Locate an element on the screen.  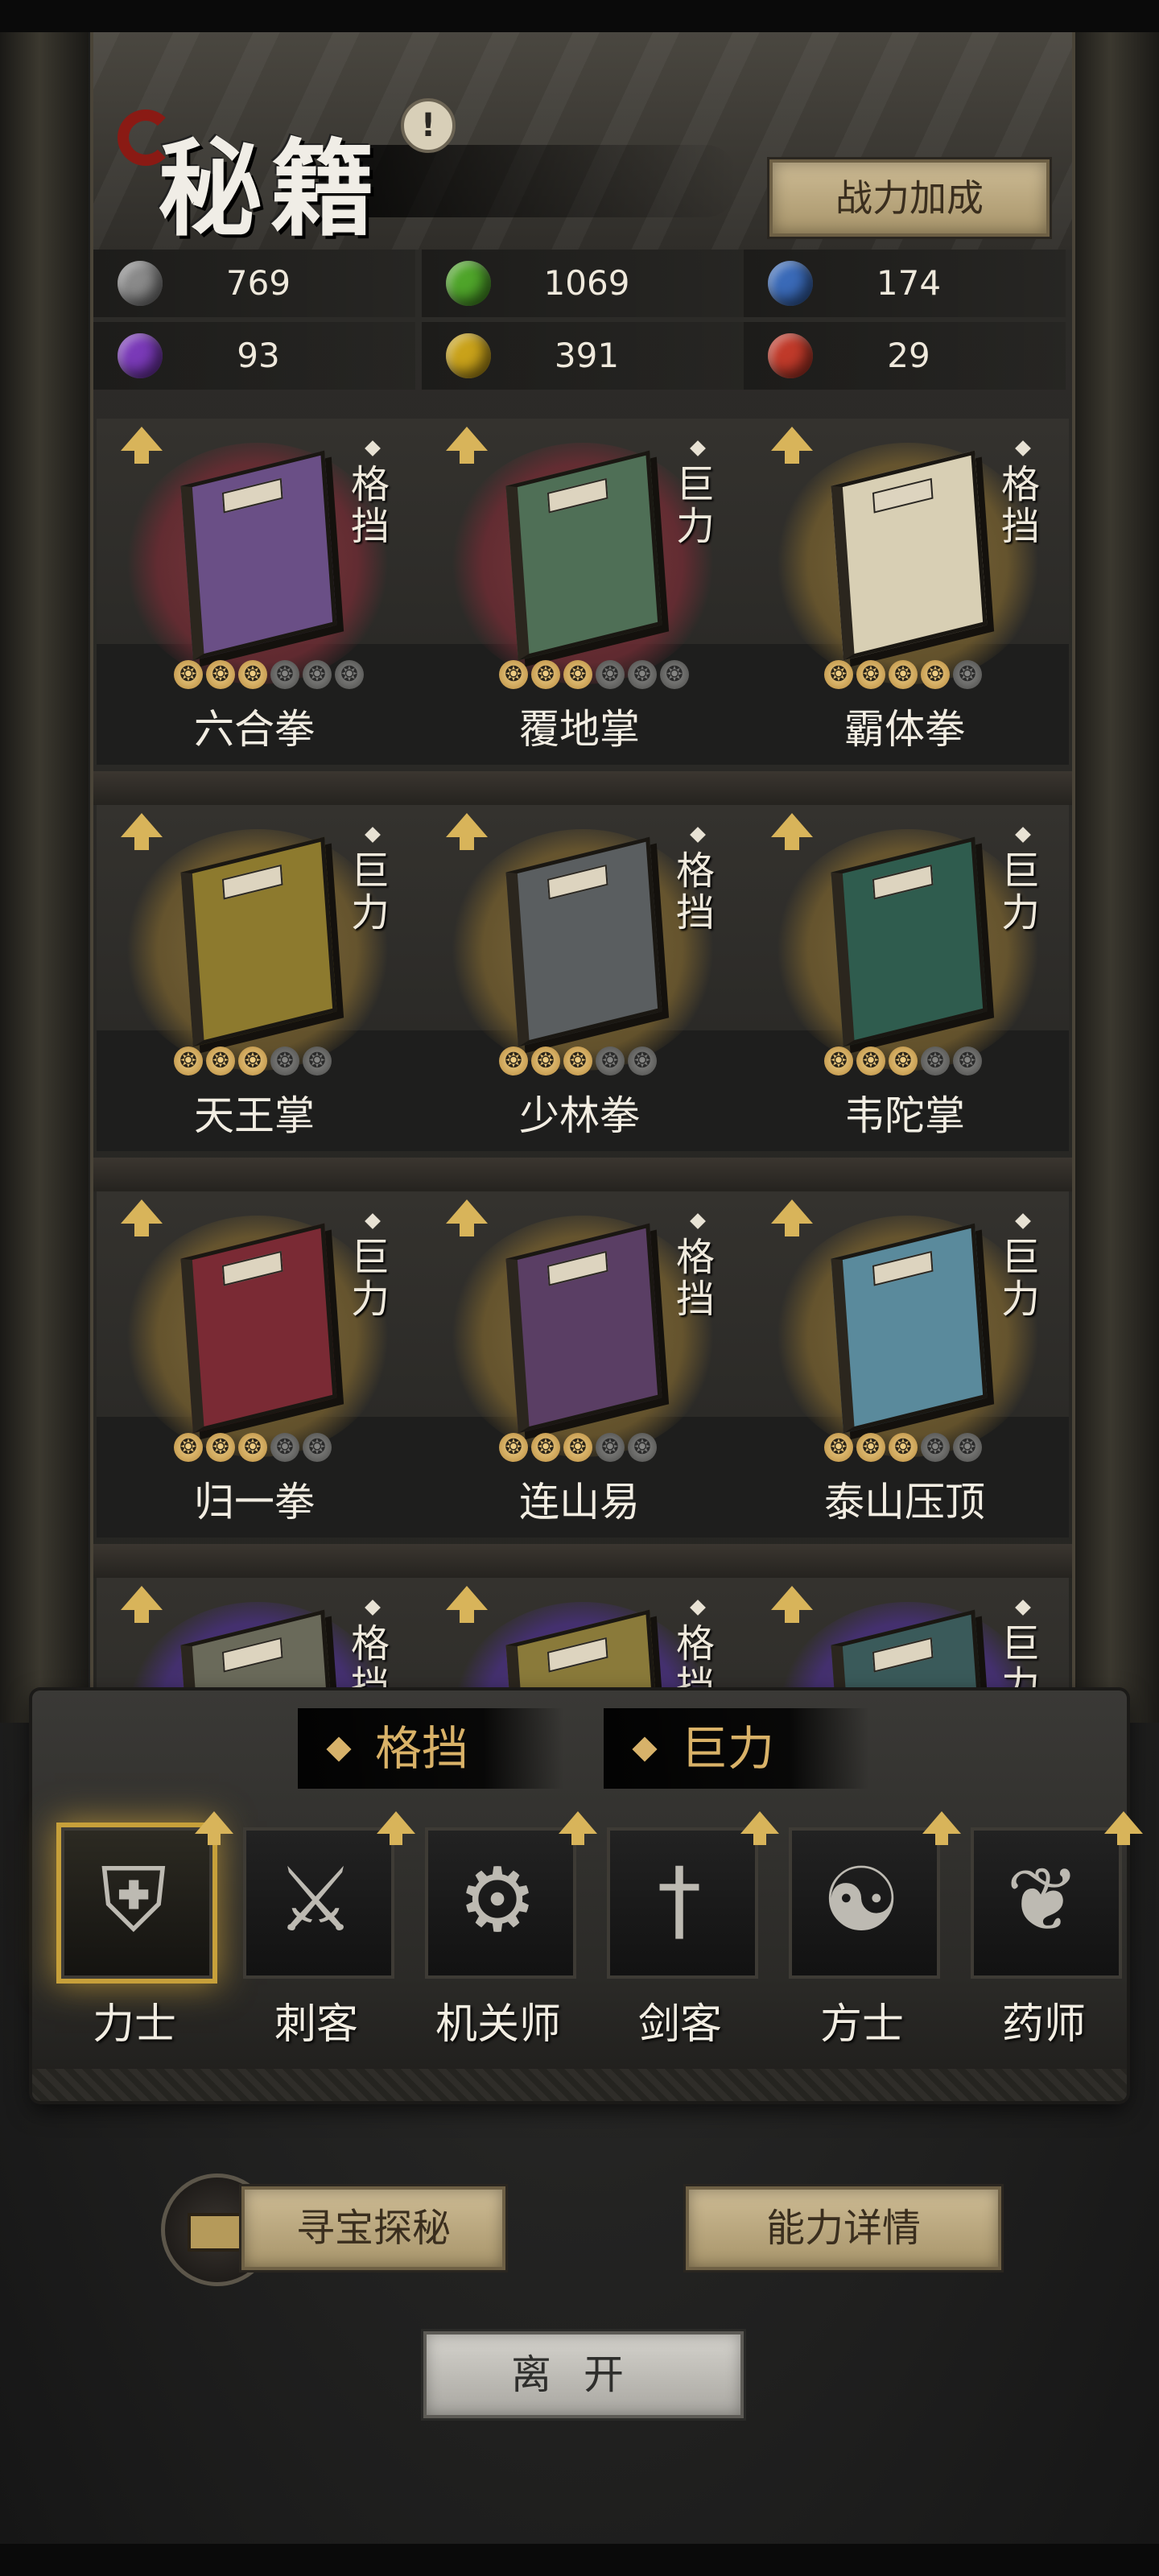
book-card: 巨力 ❂ ❂ ❂ ❂ ❂ 天王掌 is located at coordinates (254, 982).